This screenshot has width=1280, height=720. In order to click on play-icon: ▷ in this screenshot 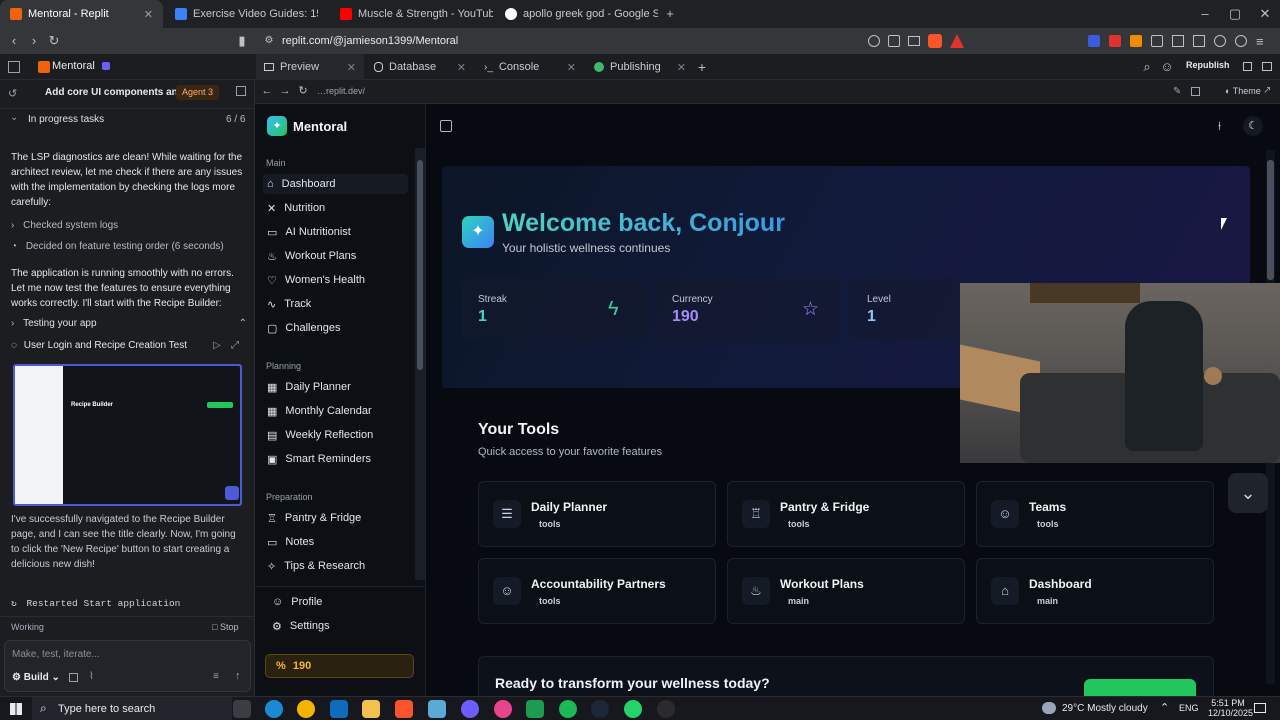, I will do `click(217, 345)`.